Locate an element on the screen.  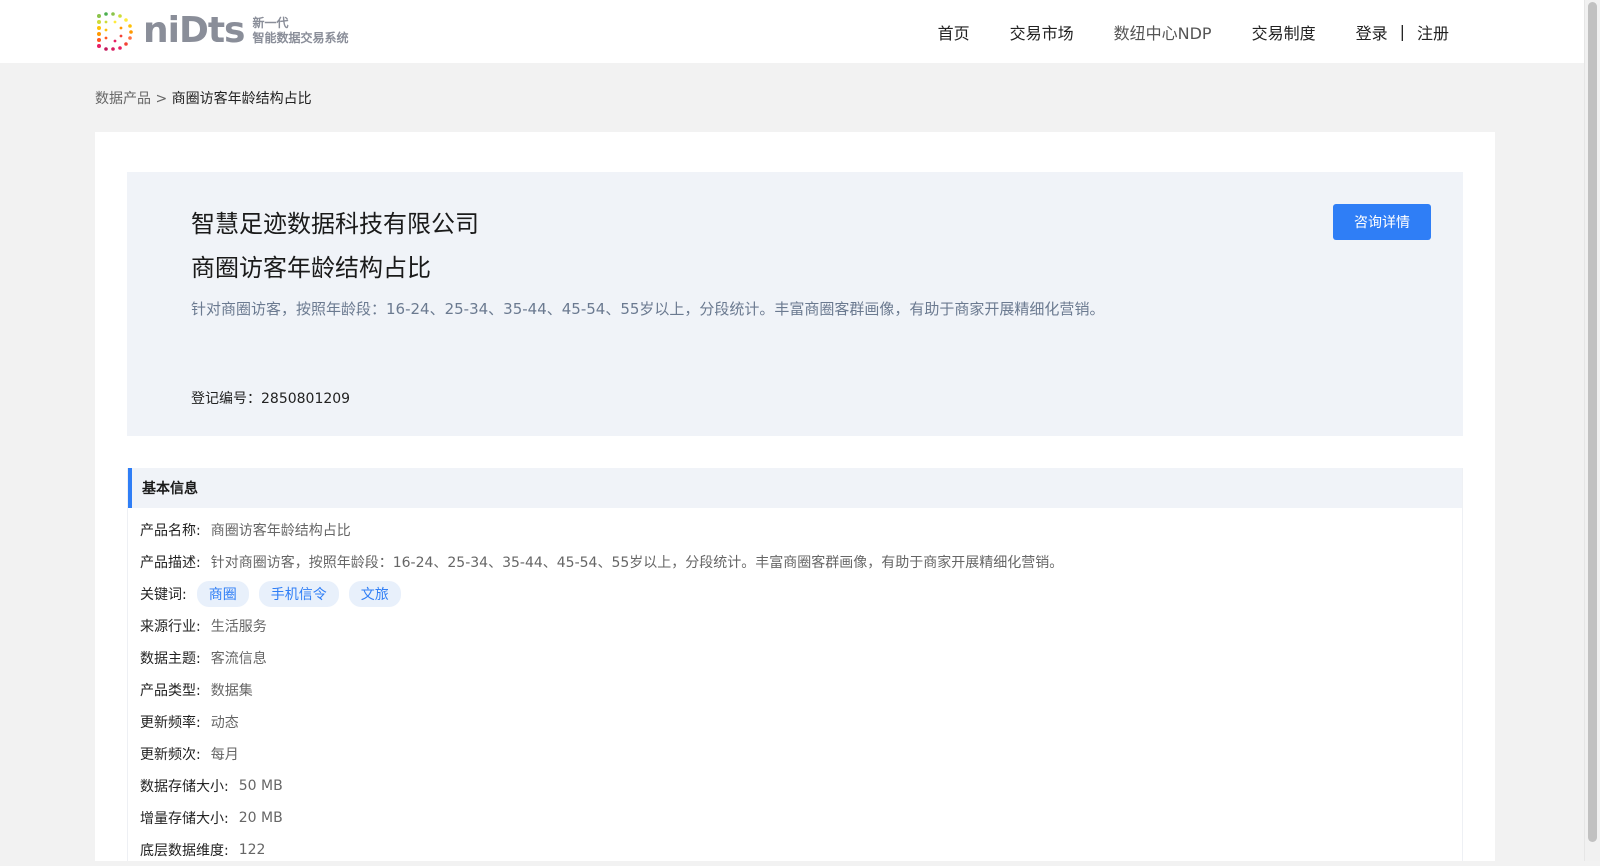
info-label: 增量存储大小: is located at coordinates (184, 819).